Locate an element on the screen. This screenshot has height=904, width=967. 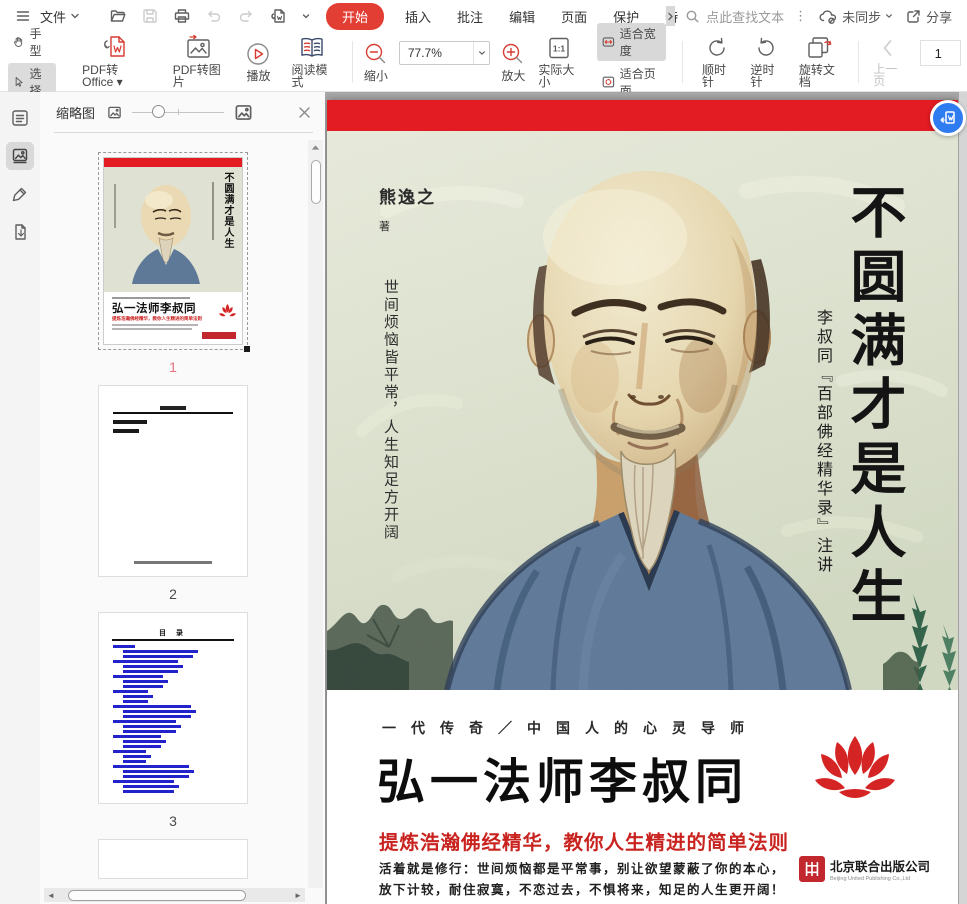
redo-icon is located at coordinates (245, 16).